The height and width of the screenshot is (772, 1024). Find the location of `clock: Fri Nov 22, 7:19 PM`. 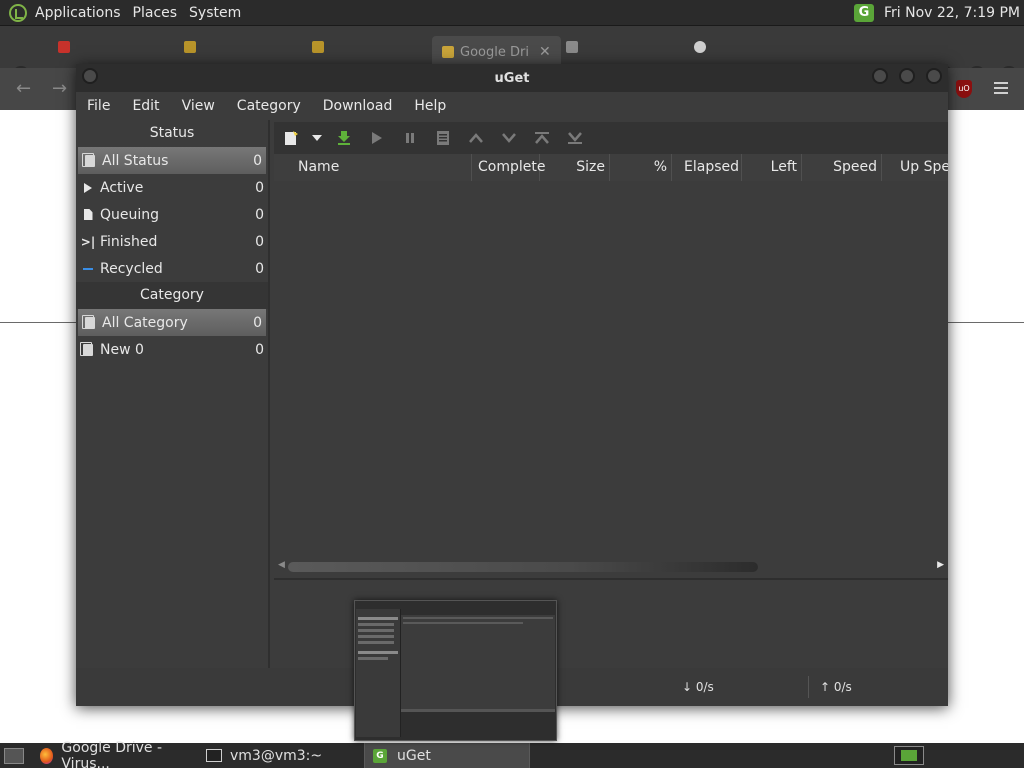

clock: Fri Nov 22, 7:19 PM is located at coordinates (952, 13).